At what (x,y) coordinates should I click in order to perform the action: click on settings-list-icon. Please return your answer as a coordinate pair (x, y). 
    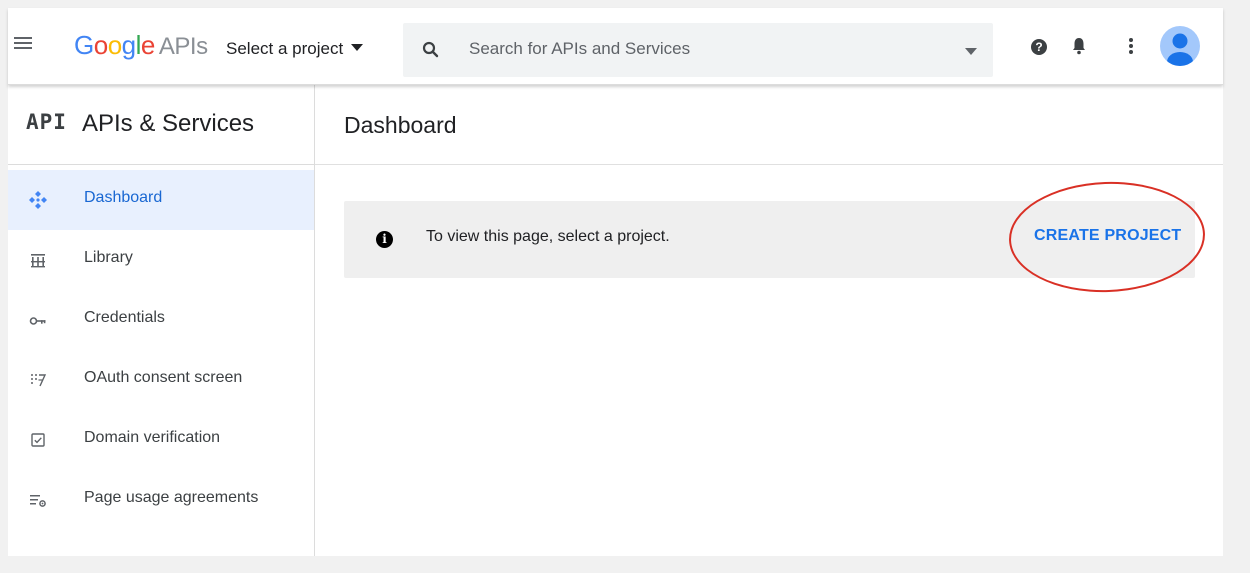
    Looking at the image, I should click on (38, 501).